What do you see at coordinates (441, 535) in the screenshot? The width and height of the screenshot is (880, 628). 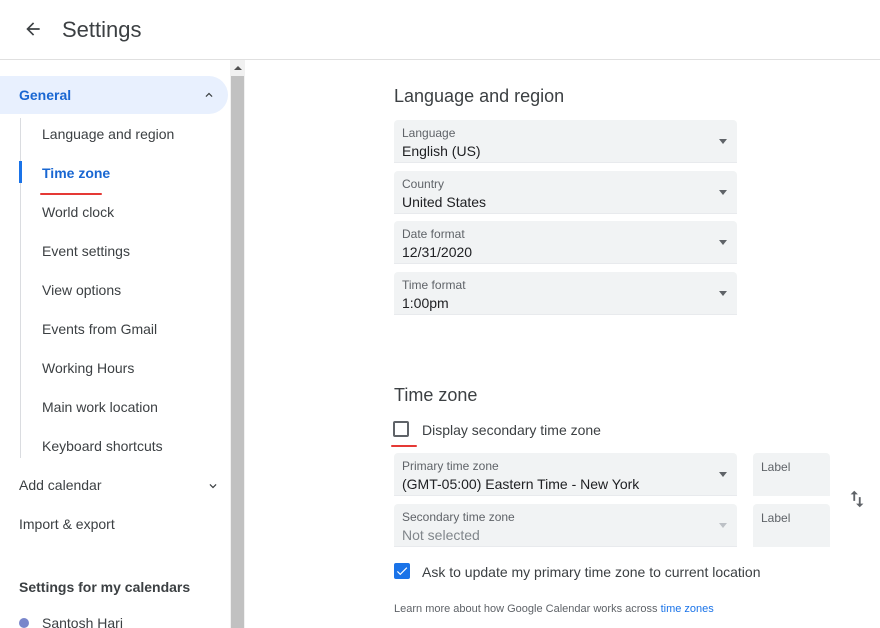 I see `secondary-time-zone-value: Not selected` at bounding box center [441, 535].